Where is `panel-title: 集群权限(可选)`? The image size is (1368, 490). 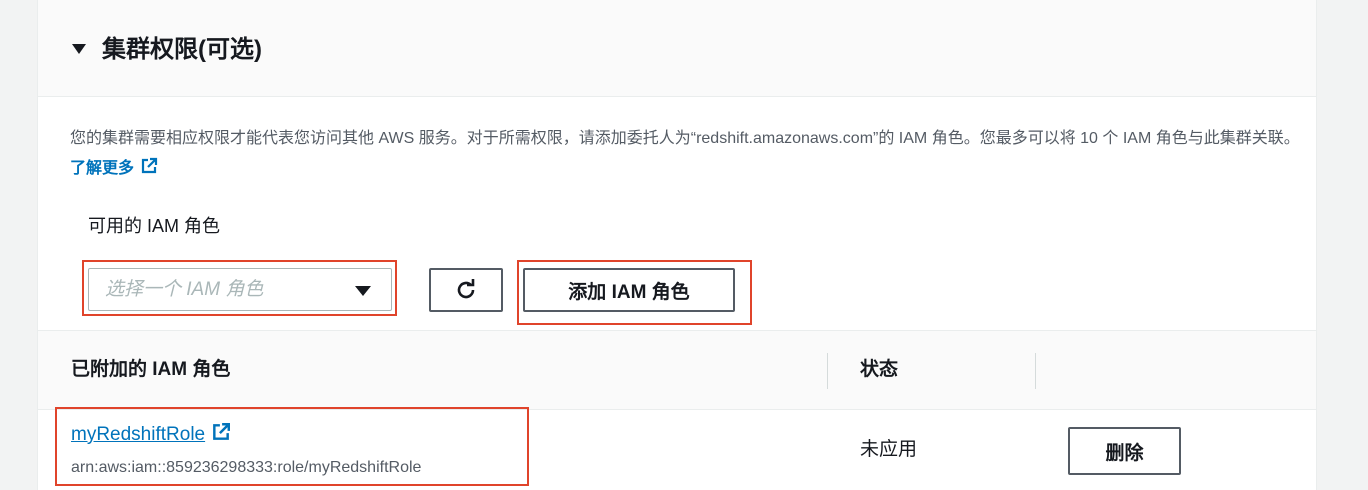 panel-title: 集群权限(可选) is located at coordinates (182, 49).